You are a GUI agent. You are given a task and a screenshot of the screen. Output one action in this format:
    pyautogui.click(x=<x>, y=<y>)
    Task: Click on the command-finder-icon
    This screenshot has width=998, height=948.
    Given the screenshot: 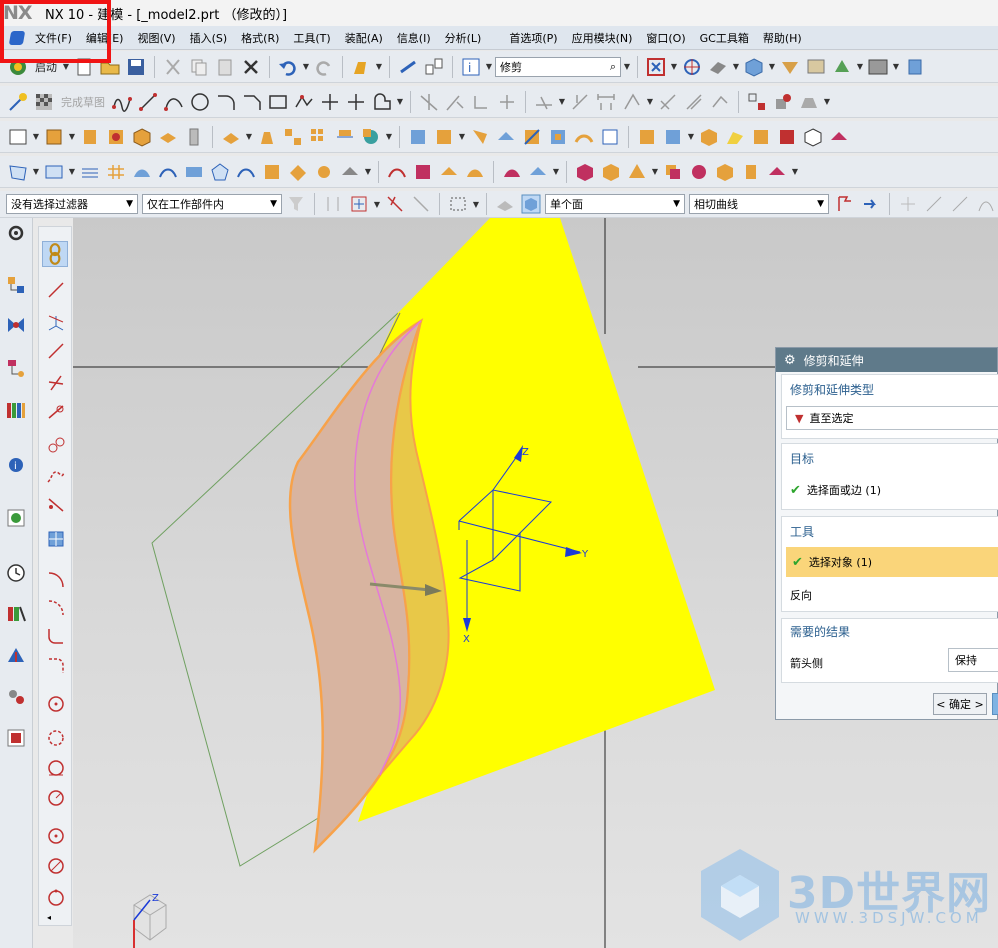 What is the action you would take?
    pyautogui.click(x=361, y=67)
    